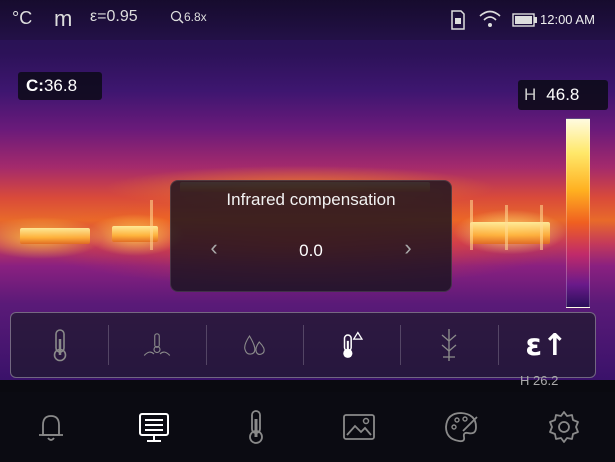 The image size is (615, 462). What do you see at coordinates (490, 18) in the screenshot?
I see `wifi-icon` at bounding box center [490, 18].